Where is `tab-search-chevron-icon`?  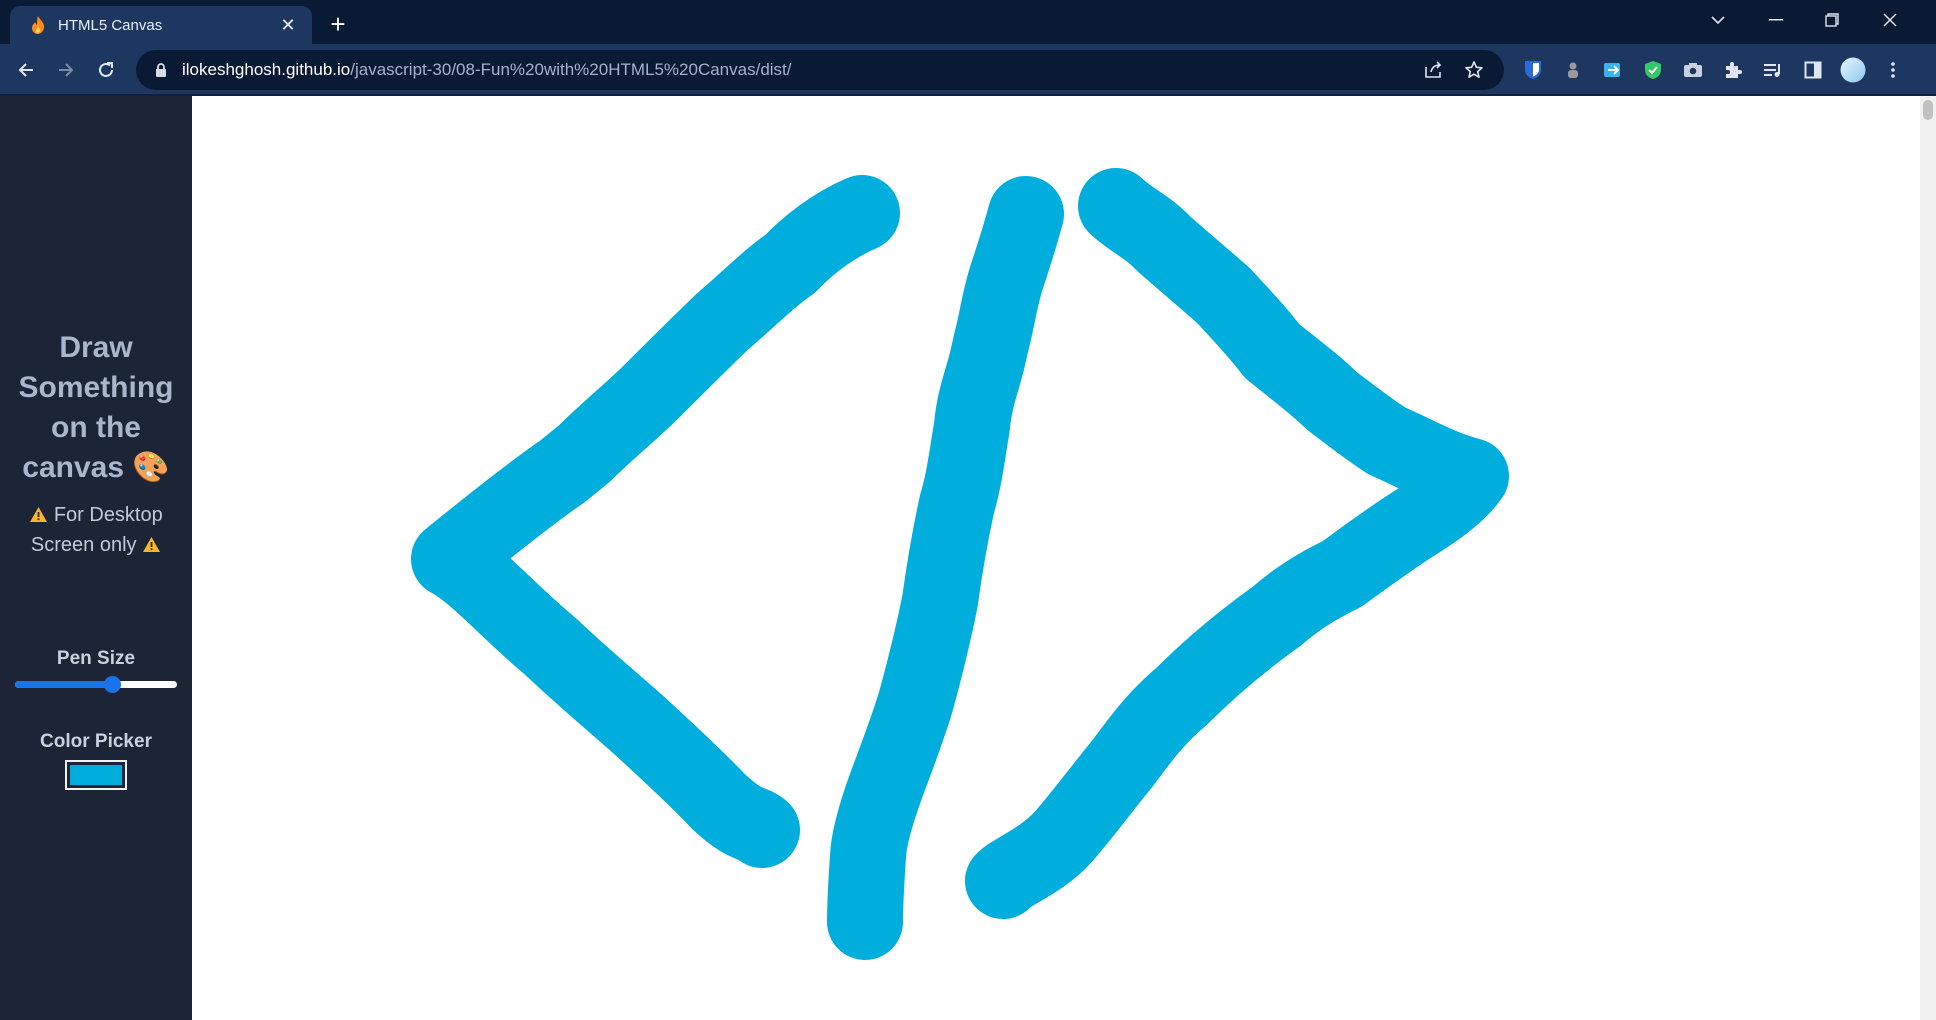 tab-search-chevron-icon is located at coordinates (1718, 20).